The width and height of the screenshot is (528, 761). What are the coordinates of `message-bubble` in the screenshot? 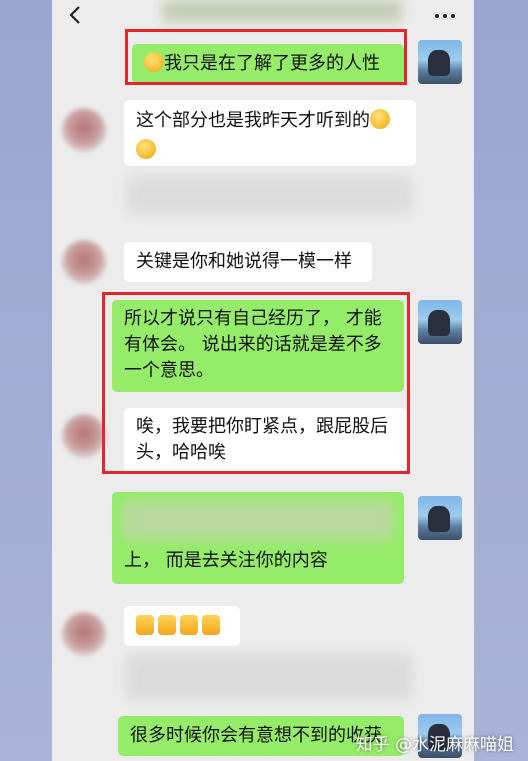 It's located at (182, 626).